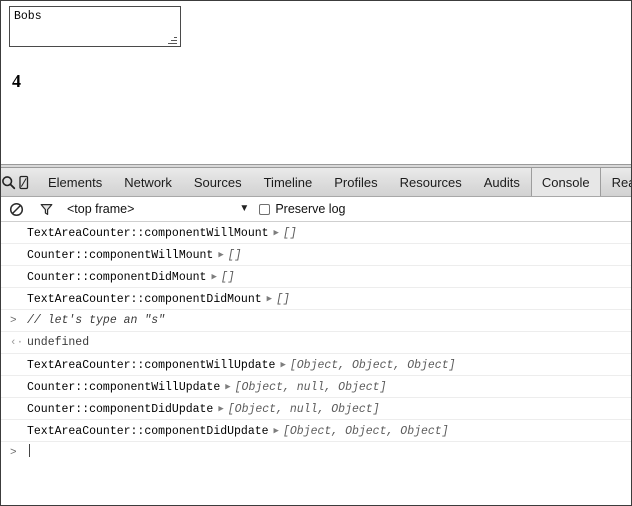 This screenshot has width=632, height=506. Describe the element at coordinates (46, 209) in the screenshot. I see `filter-icon` at that location.